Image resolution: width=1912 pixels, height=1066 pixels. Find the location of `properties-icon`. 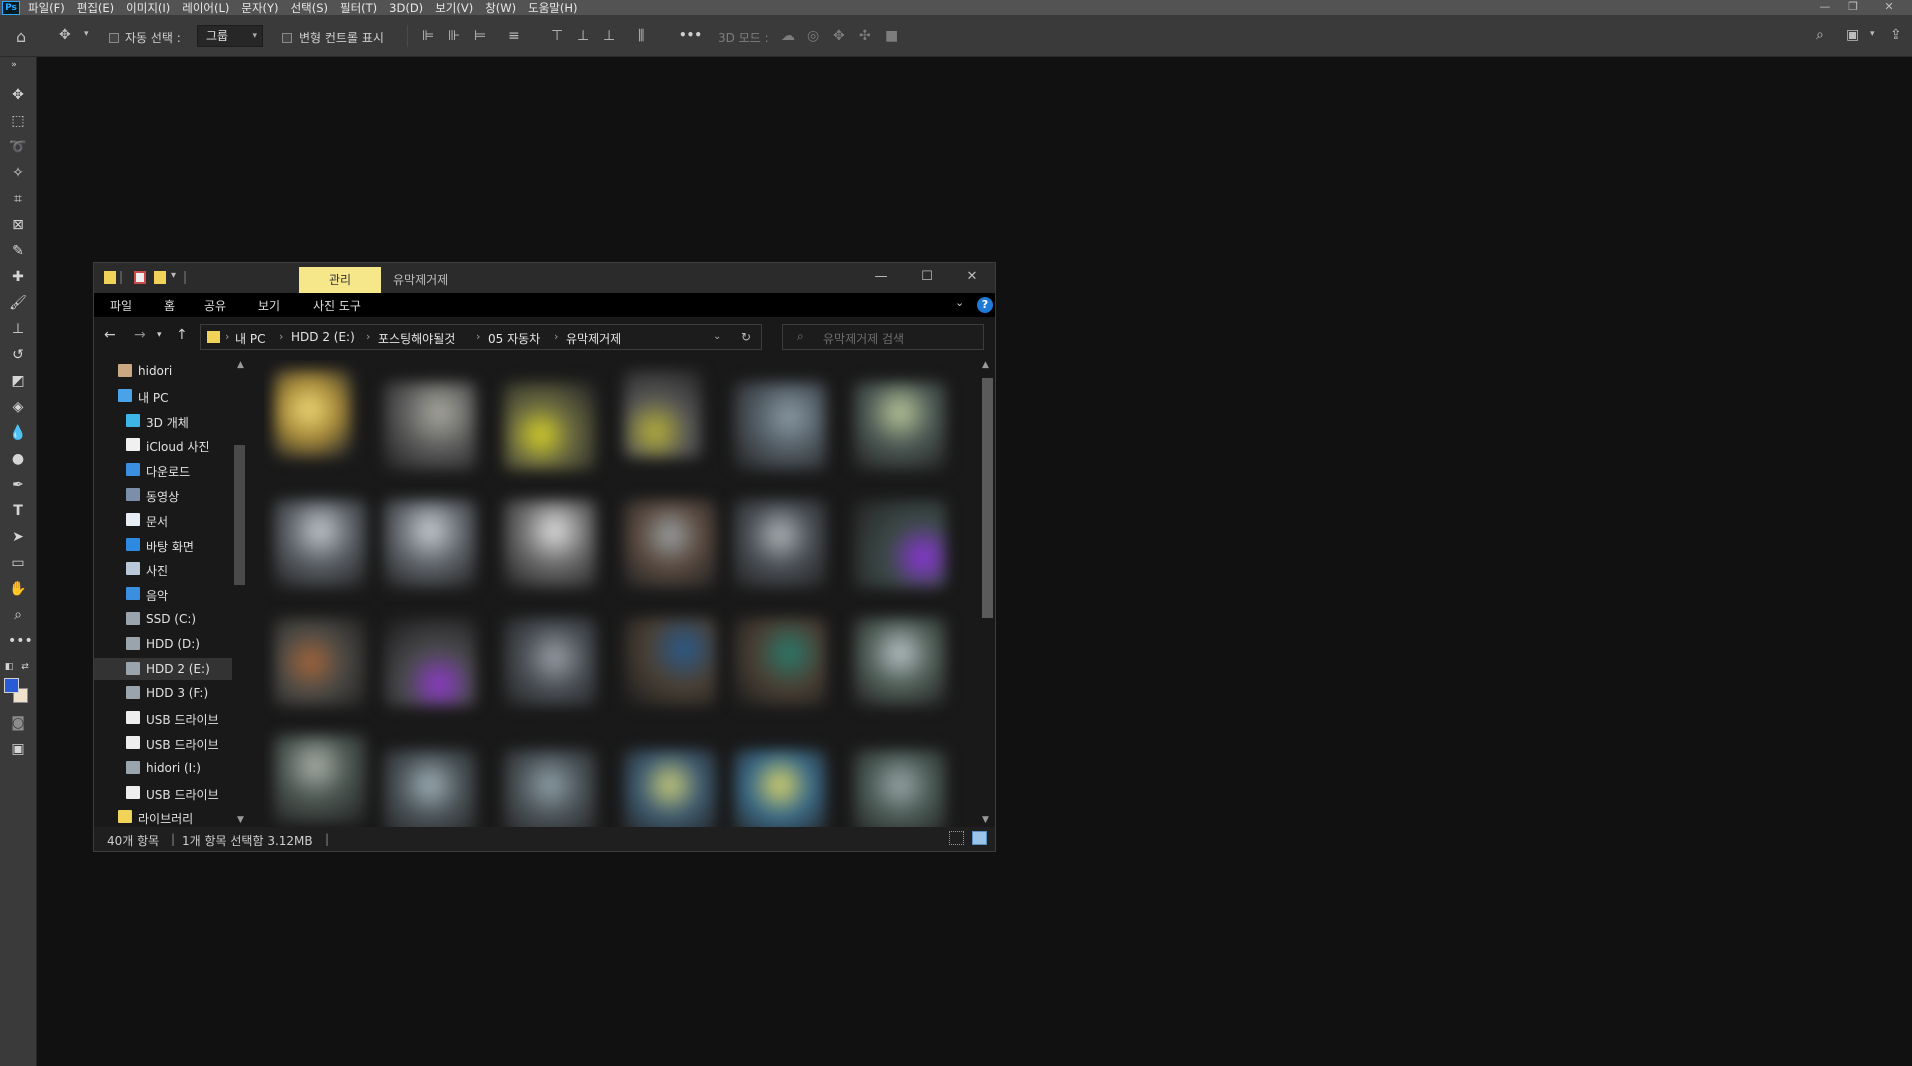

properties-icon is located at coordinates (140, 277).